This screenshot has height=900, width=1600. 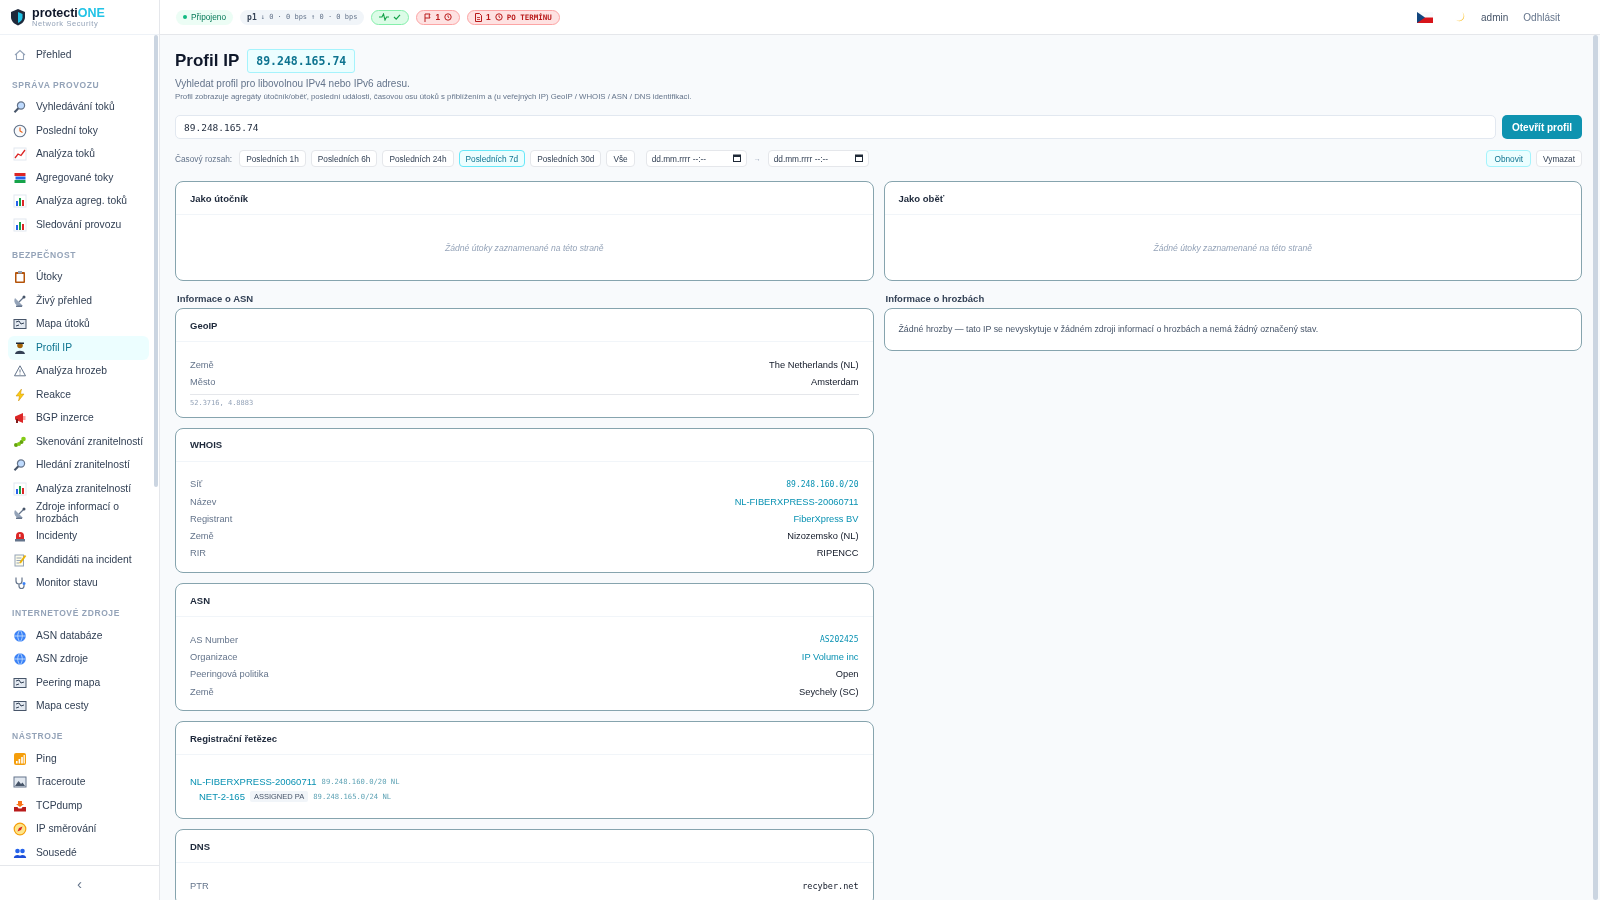 I want to click on field-value: Nizozemsko (NL), so click(x=823, y=536).